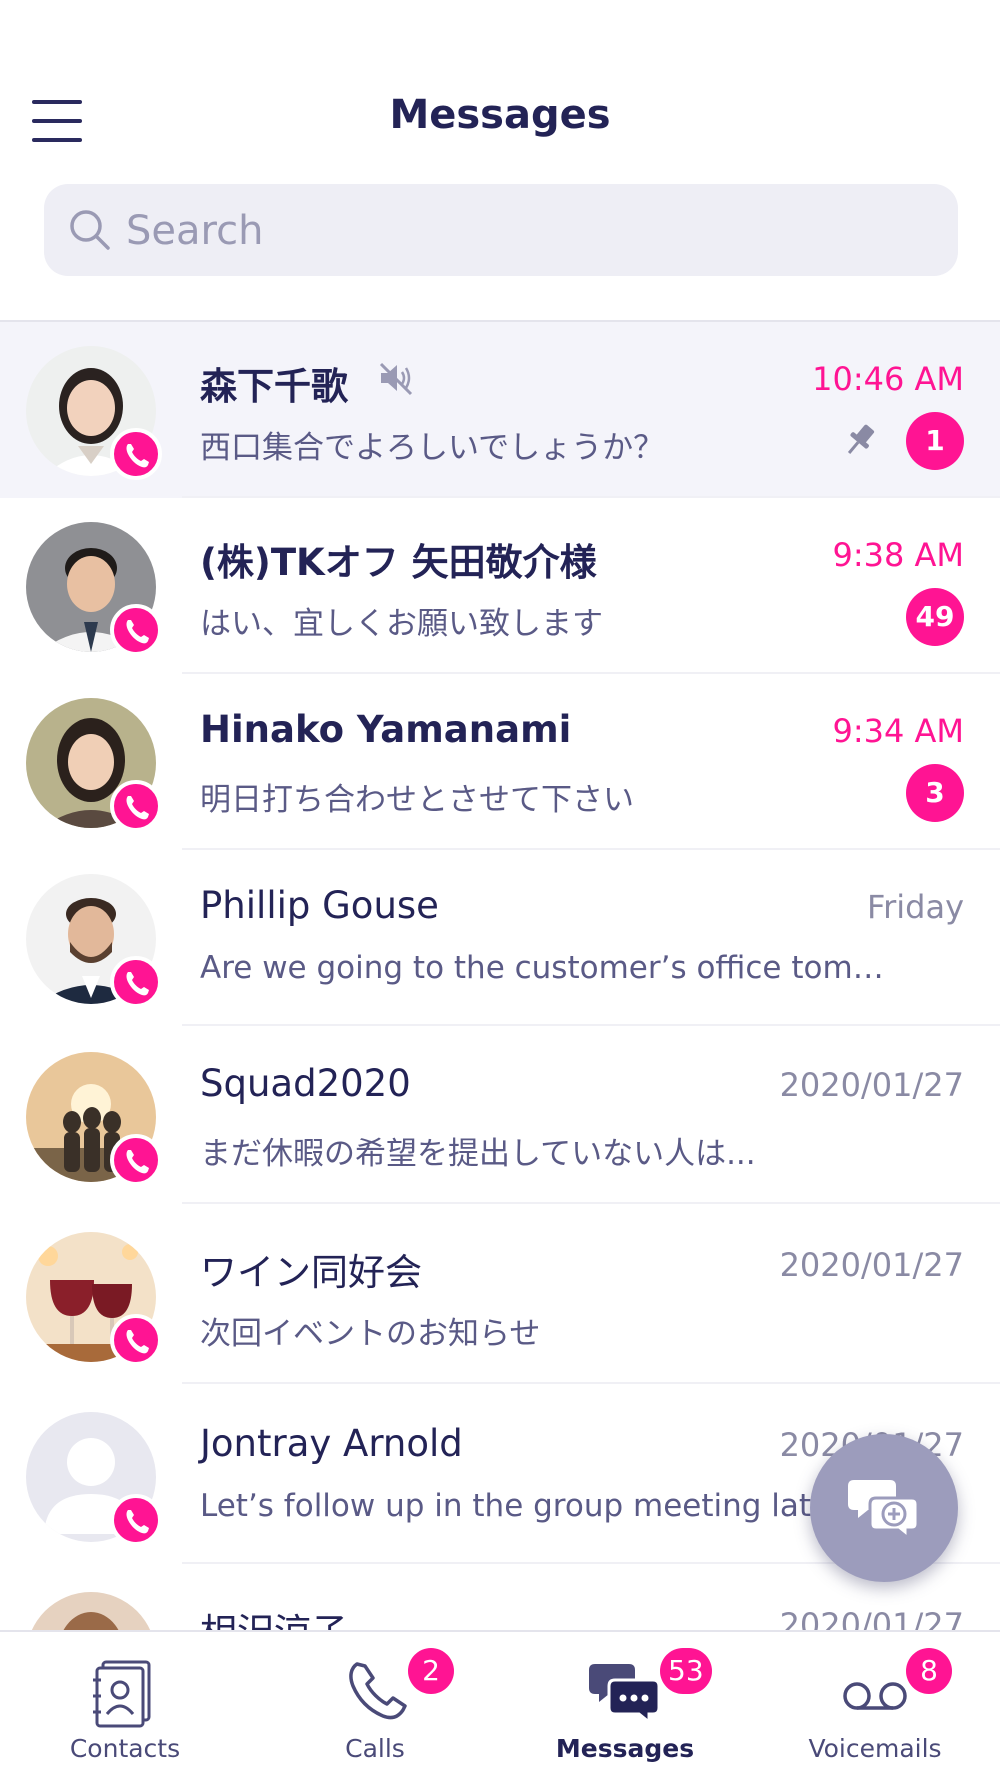 This screenshot has width=1000, height=1778. What do you see at coordinates (431, 1671) in the screenshot?
I see `calls-count-badge: 2` at bounding box center [431, 1671].